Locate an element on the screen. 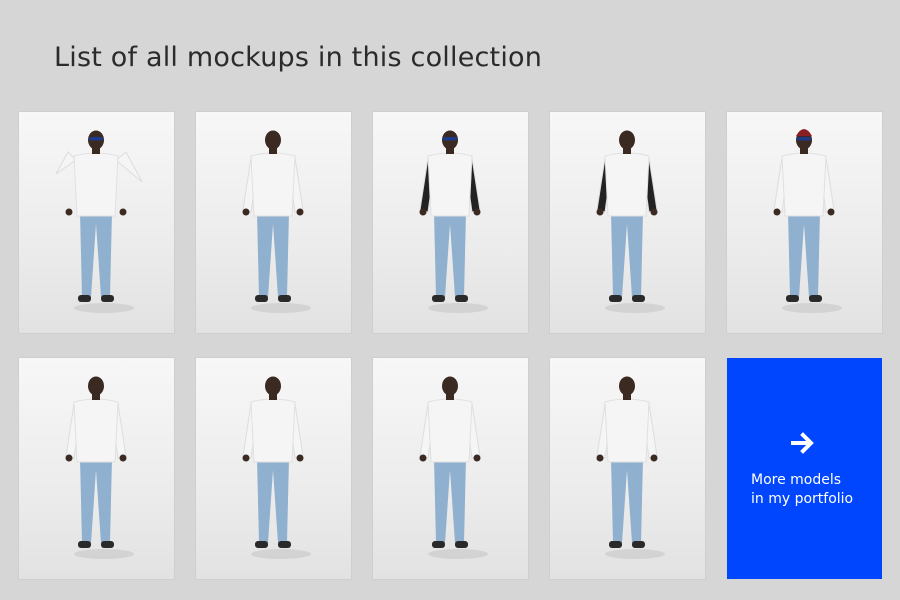 This screenshot has height=600, width=900. more-models-button: More models in my portfolio is located at coordinates (804, 468).